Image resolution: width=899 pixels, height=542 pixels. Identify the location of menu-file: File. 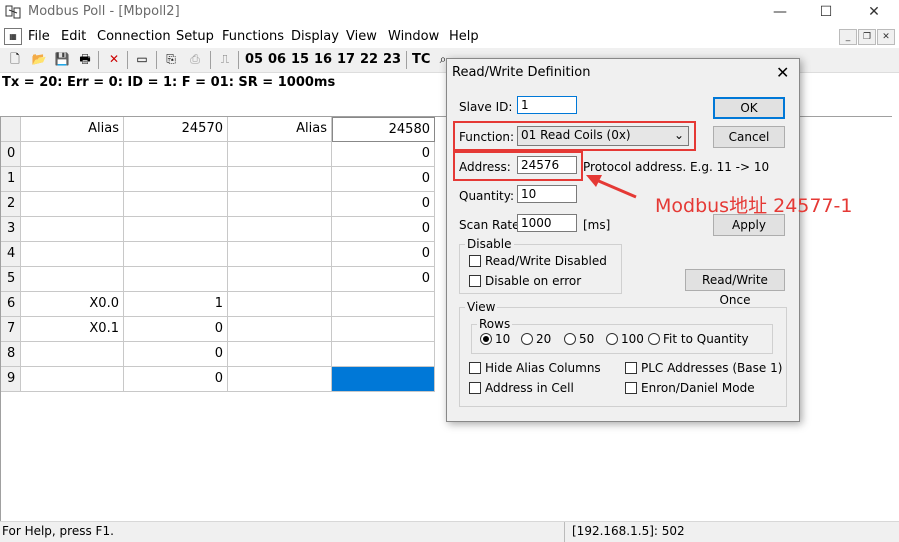
(39, 36).